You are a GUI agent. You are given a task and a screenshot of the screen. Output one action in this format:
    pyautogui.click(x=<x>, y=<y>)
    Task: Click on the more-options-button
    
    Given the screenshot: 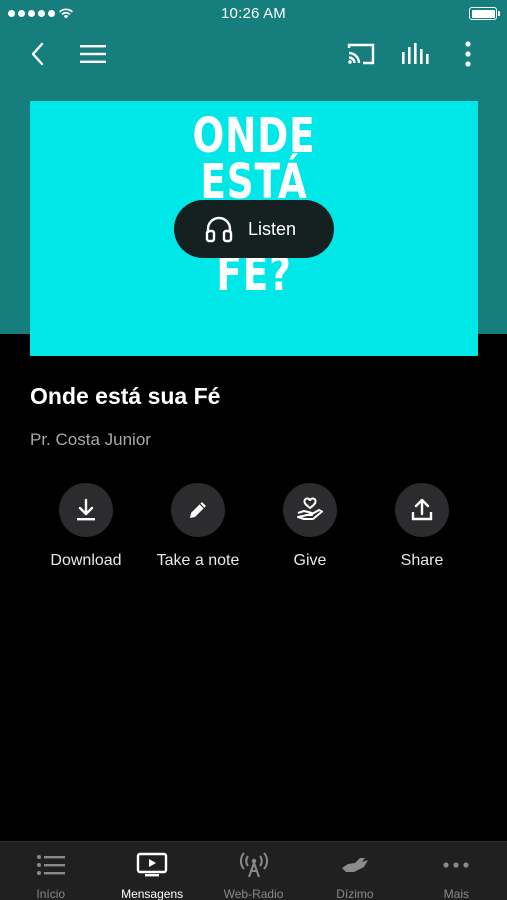 What is the action you would take?
    pyautogui.click(x=468, y=54)
    